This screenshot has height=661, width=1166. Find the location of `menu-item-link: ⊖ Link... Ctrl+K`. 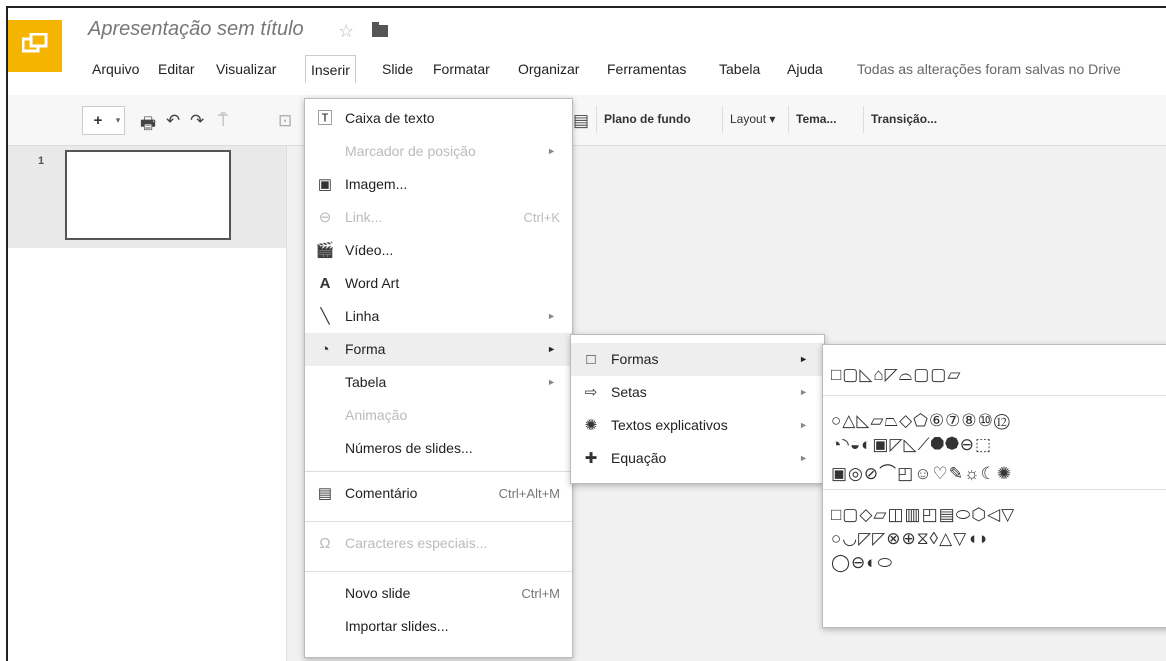

menu-item-link: ⊖ Link... Ctrl+K is located at coordinates (438, 217).